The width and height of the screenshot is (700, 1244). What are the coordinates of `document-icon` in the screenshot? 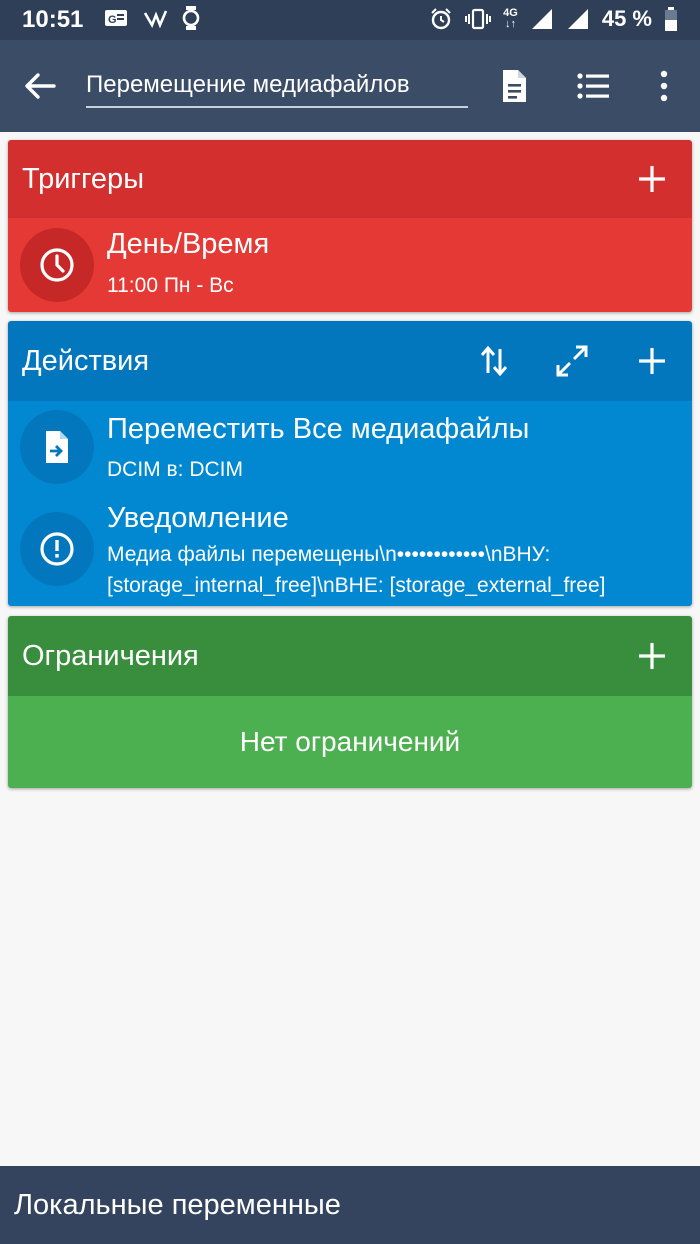 It's located at (514, 86).